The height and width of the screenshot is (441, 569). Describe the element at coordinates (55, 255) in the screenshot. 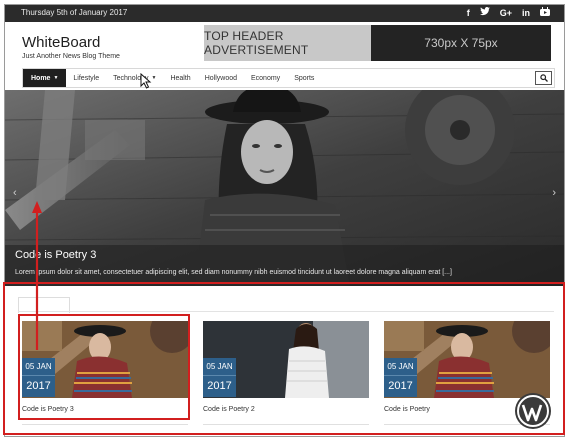

I see `slide-title: Code is Poetry 3` at that location.